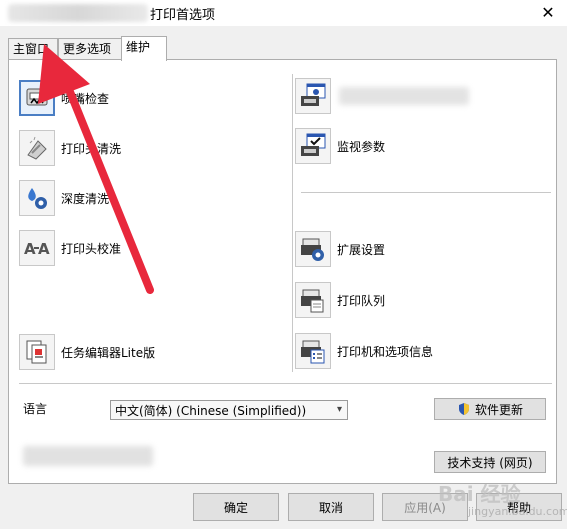  I want to click on printer-info-item: 打印机和选项信息, so click(364, 351).